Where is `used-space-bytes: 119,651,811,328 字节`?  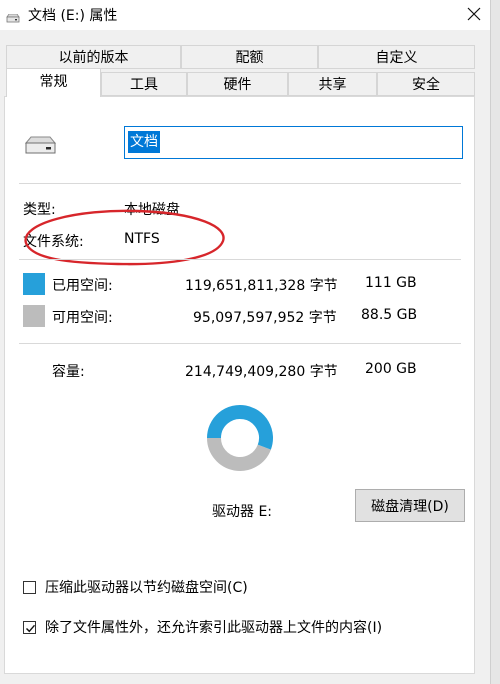 used-space-bytes: 119,651,811,328 字节 is located at coordinates (261, 286).